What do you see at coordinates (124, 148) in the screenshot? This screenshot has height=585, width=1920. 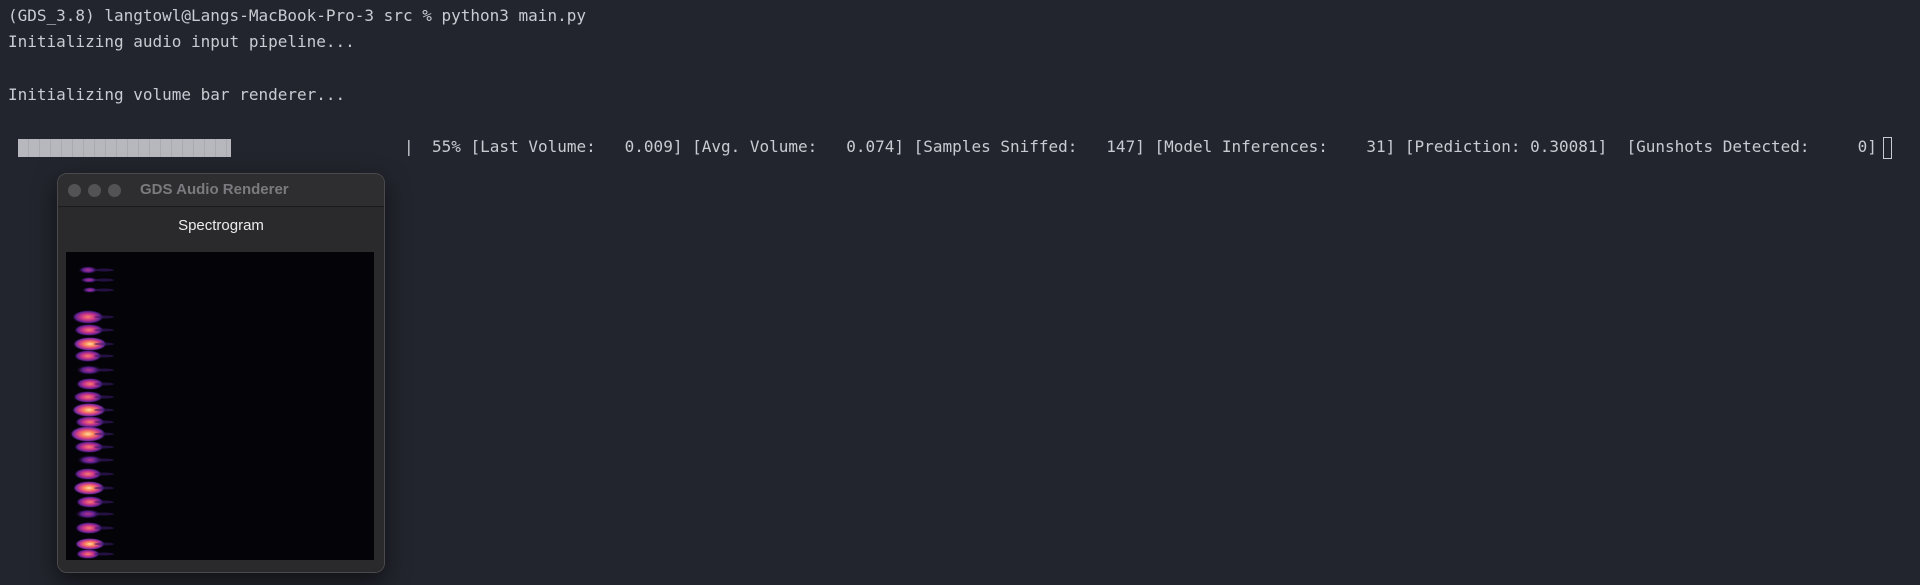 I see `progress-bar-fill` at bounding box center [124, 148].